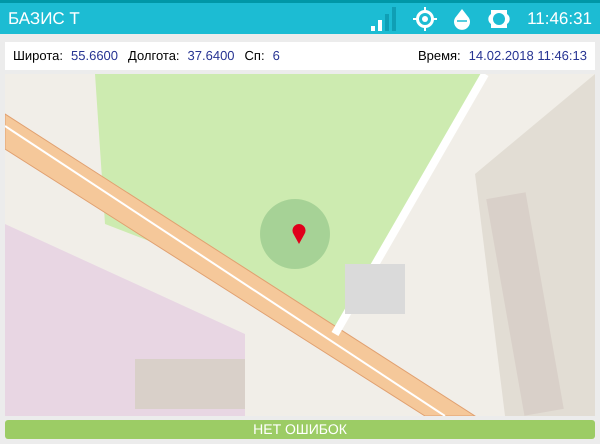  What do you see at coordinates (439, 56) in the screenshot?
I see `field-label: Время:` at bounding box center [439, 56].